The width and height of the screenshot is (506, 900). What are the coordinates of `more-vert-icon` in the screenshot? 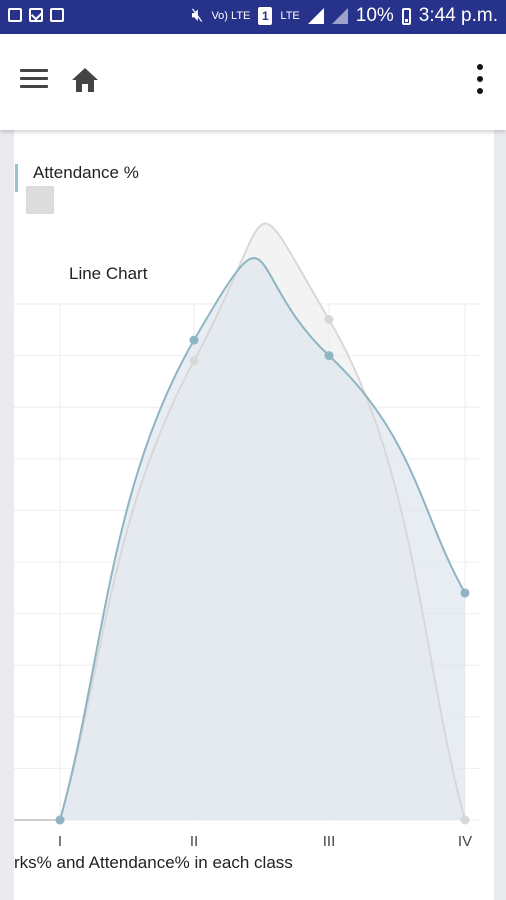 It's located at (480, 80).